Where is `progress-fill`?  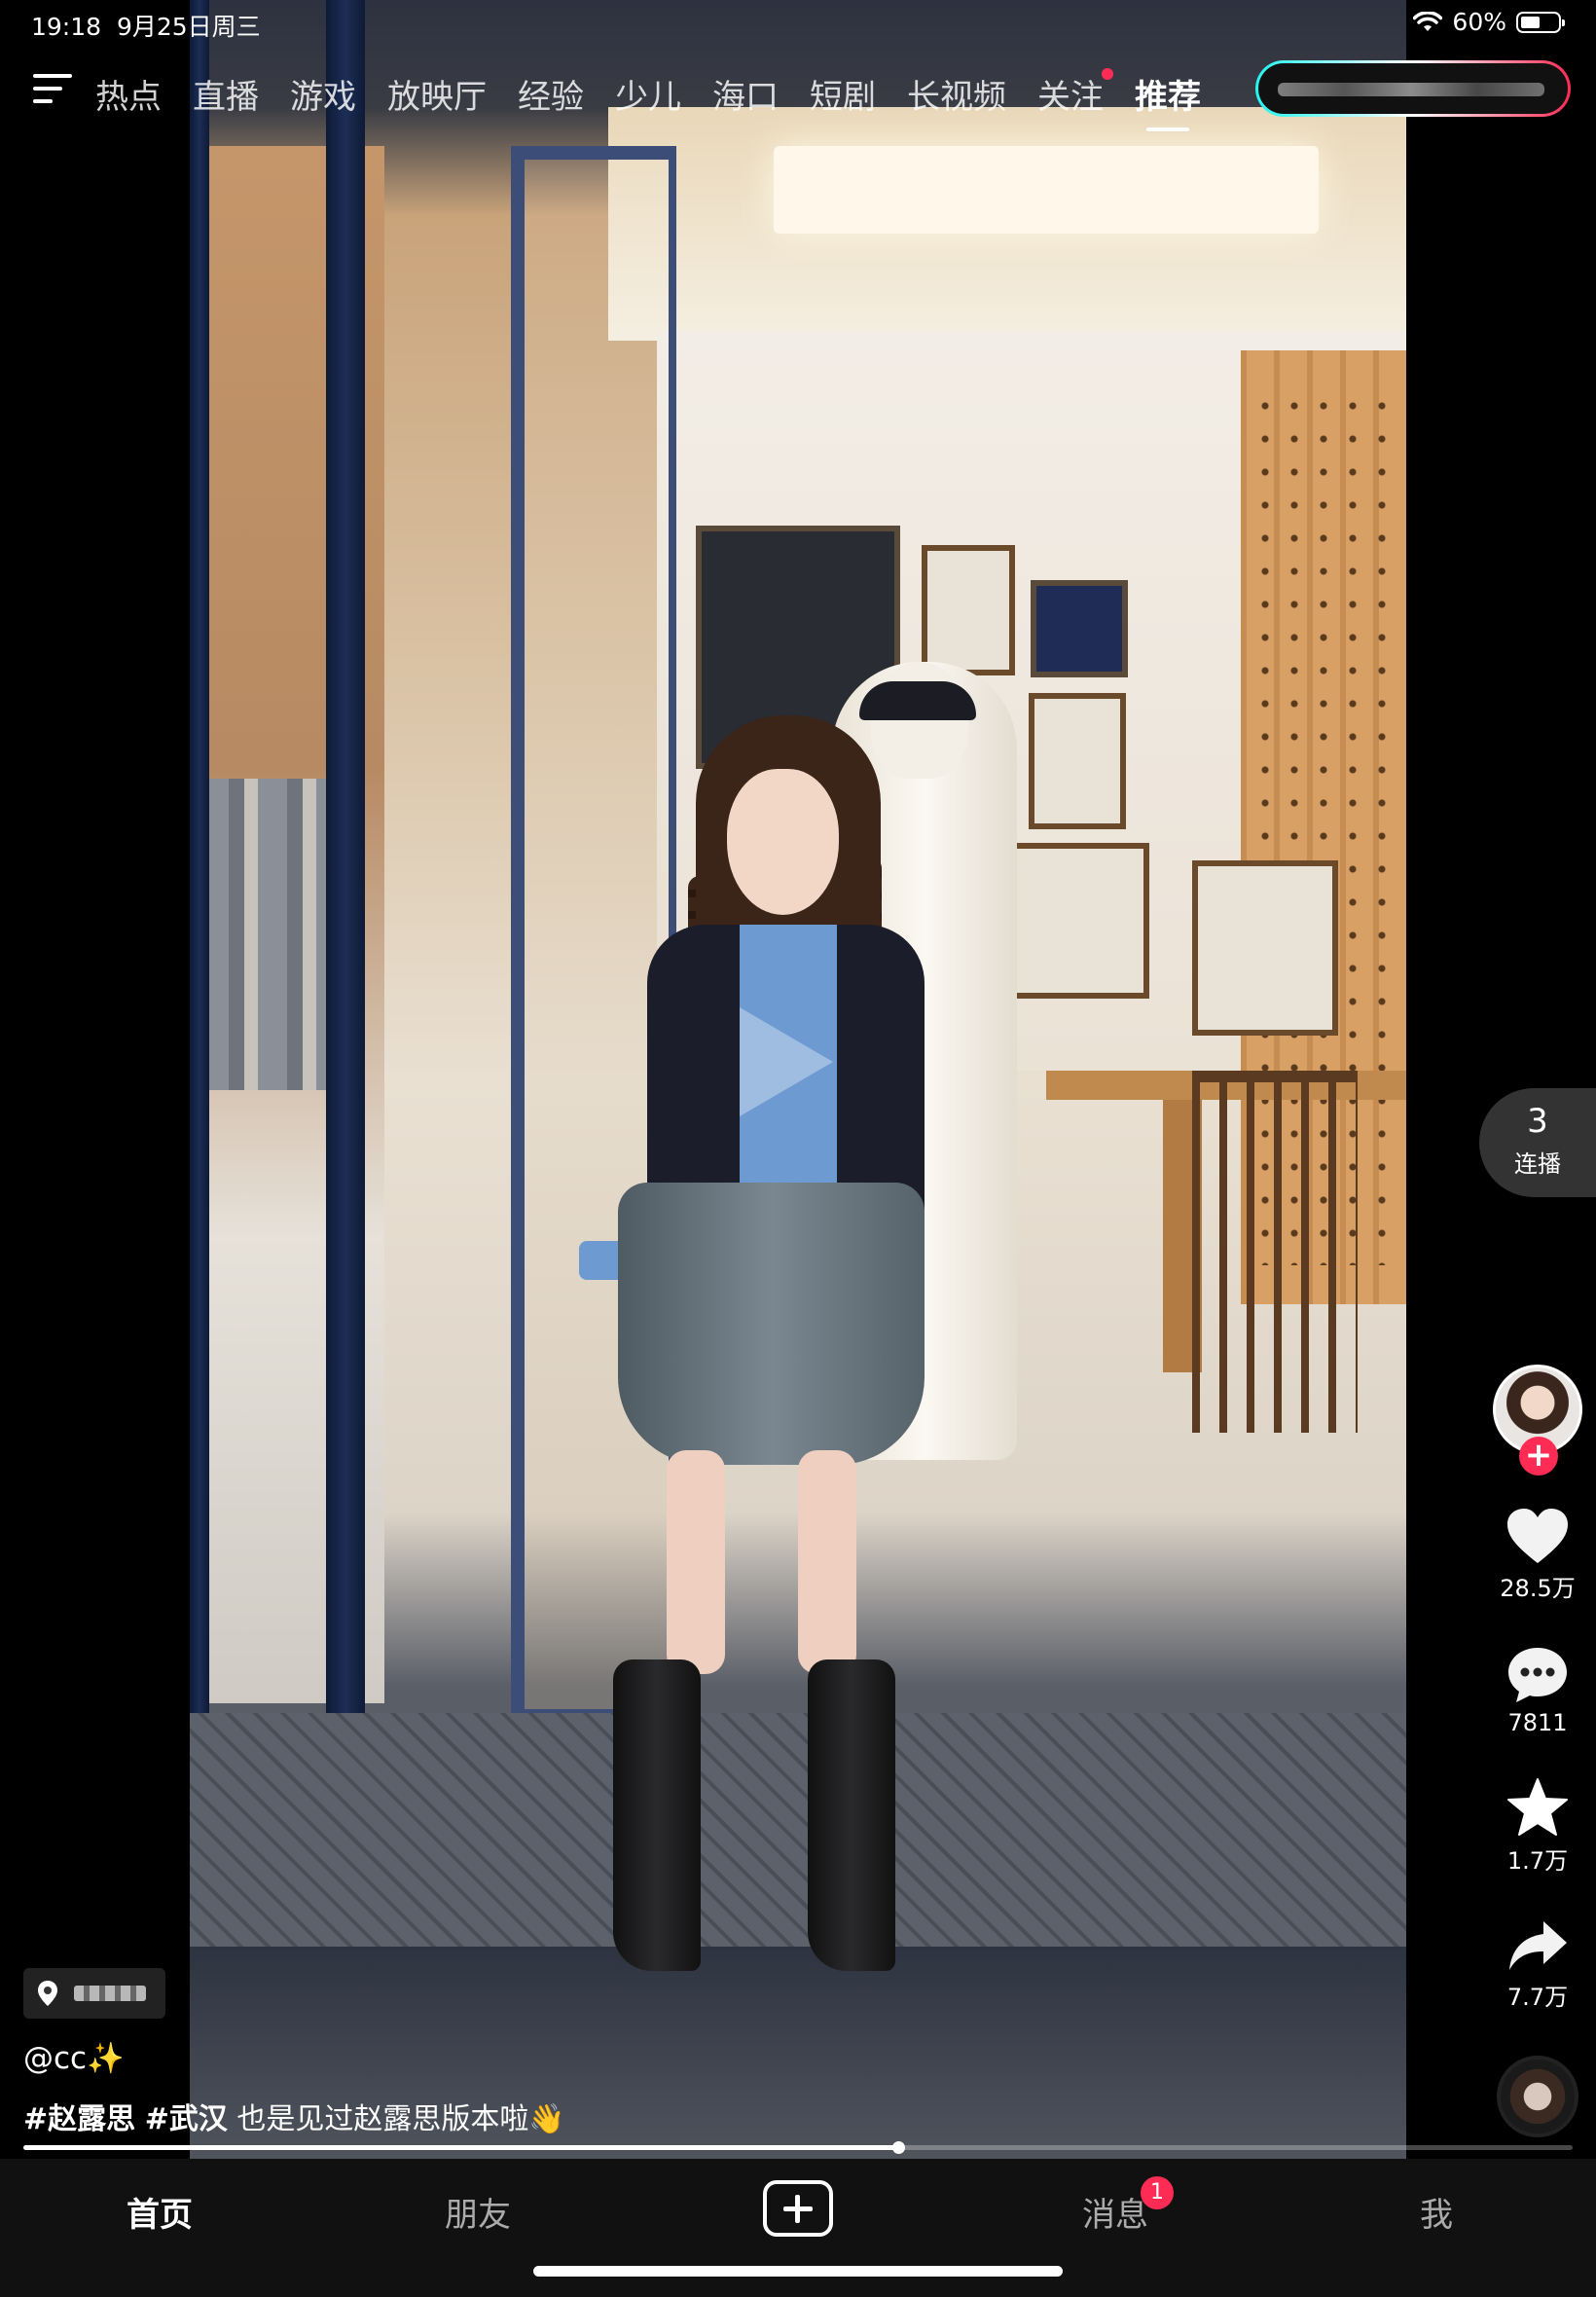
progress-fill is located at coordinates (461, 2147).